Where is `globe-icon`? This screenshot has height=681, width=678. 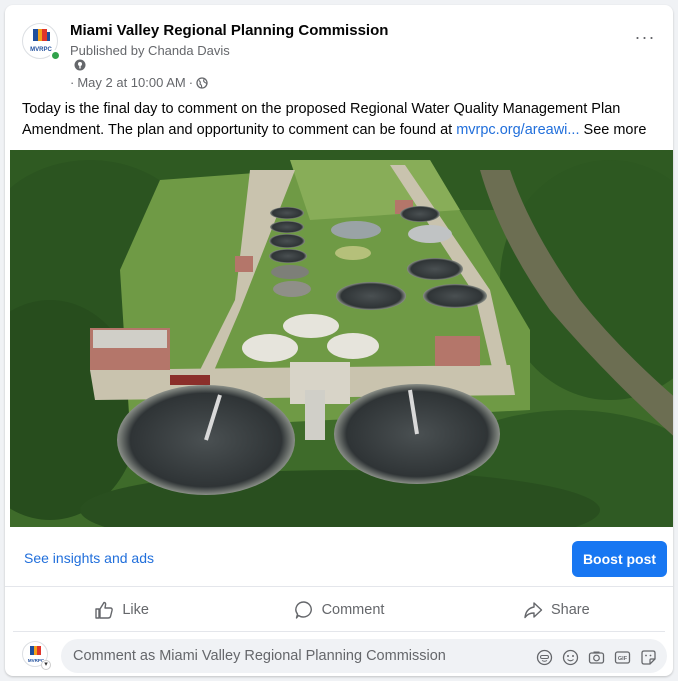 globe-icon is located at coordinates (202, 82).